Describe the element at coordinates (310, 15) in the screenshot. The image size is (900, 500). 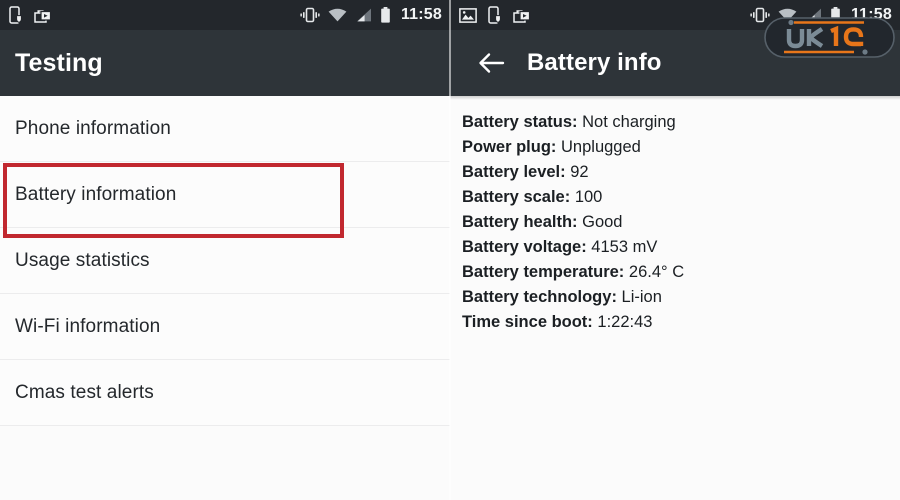
I see `vibrate-icon` at that location.